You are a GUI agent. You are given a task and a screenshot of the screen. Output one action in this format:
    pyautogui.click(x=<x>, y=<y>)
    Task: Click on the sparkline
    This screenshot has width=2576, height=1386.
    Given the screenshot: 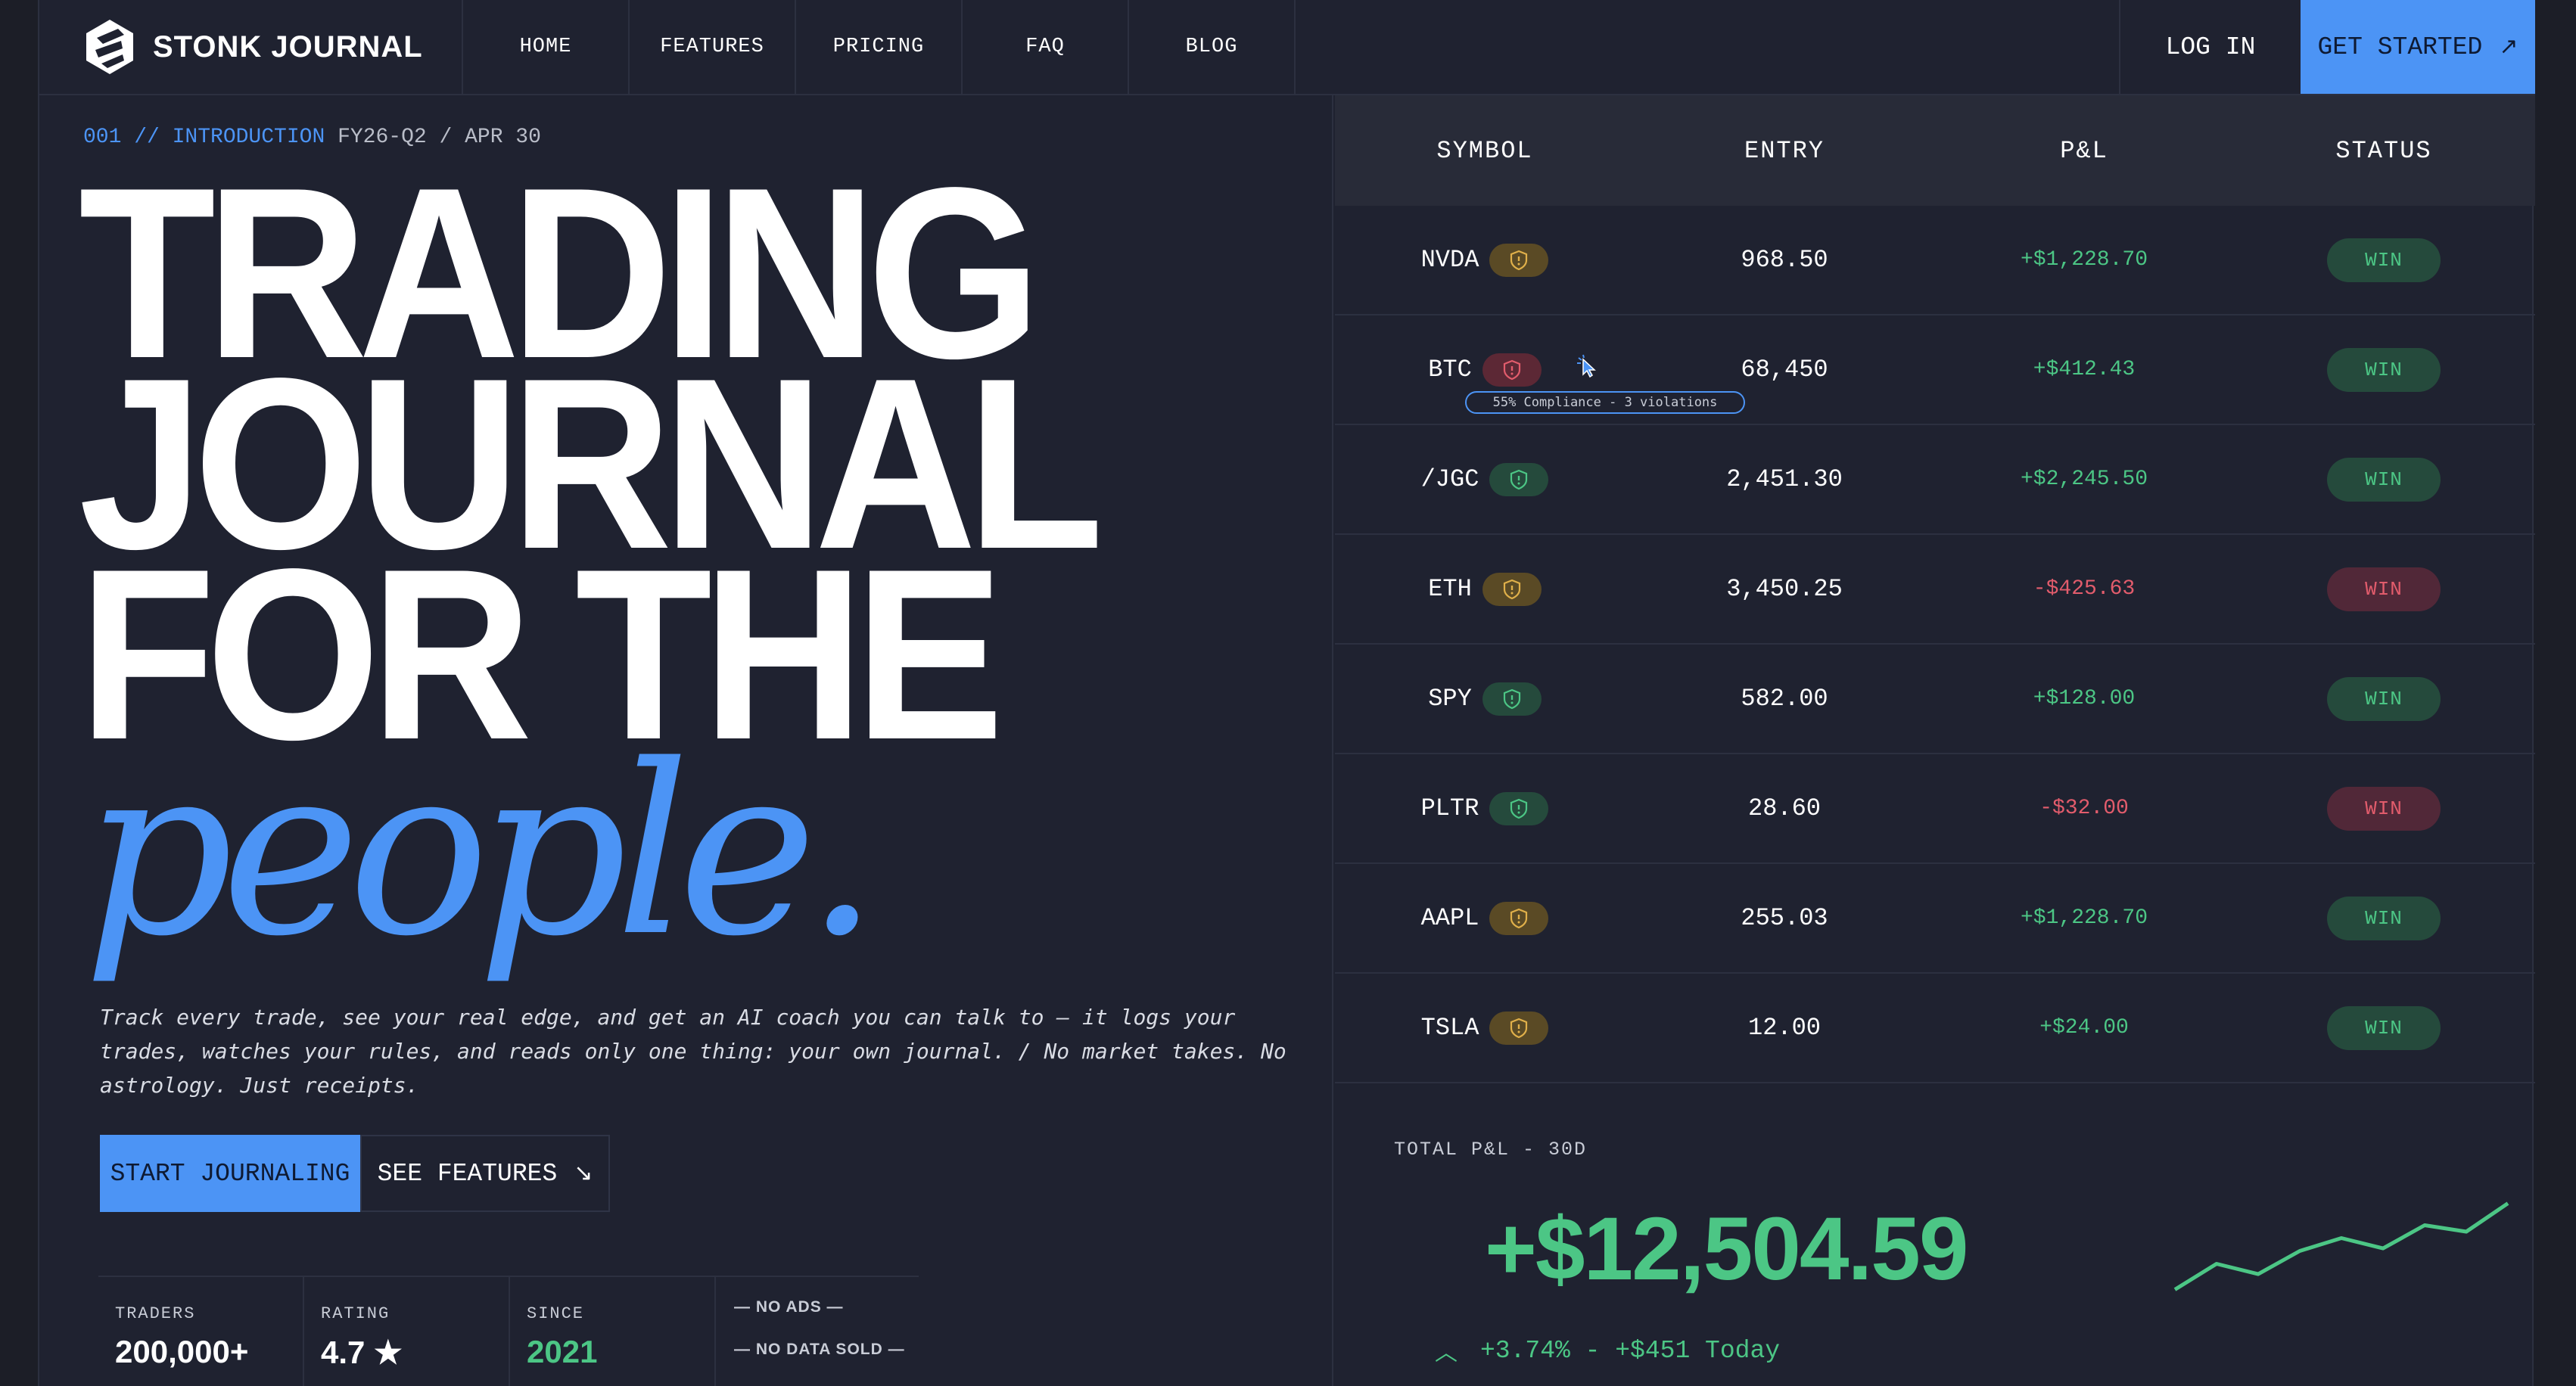 What is the action you would take?
    pyautogui.click(x=2341, y=1246)
    